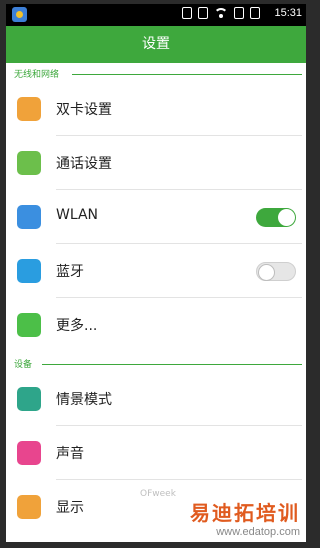 This screenshot has width=320, height=548. I want to click on settings-item-label: 显示, so click(70, 508).